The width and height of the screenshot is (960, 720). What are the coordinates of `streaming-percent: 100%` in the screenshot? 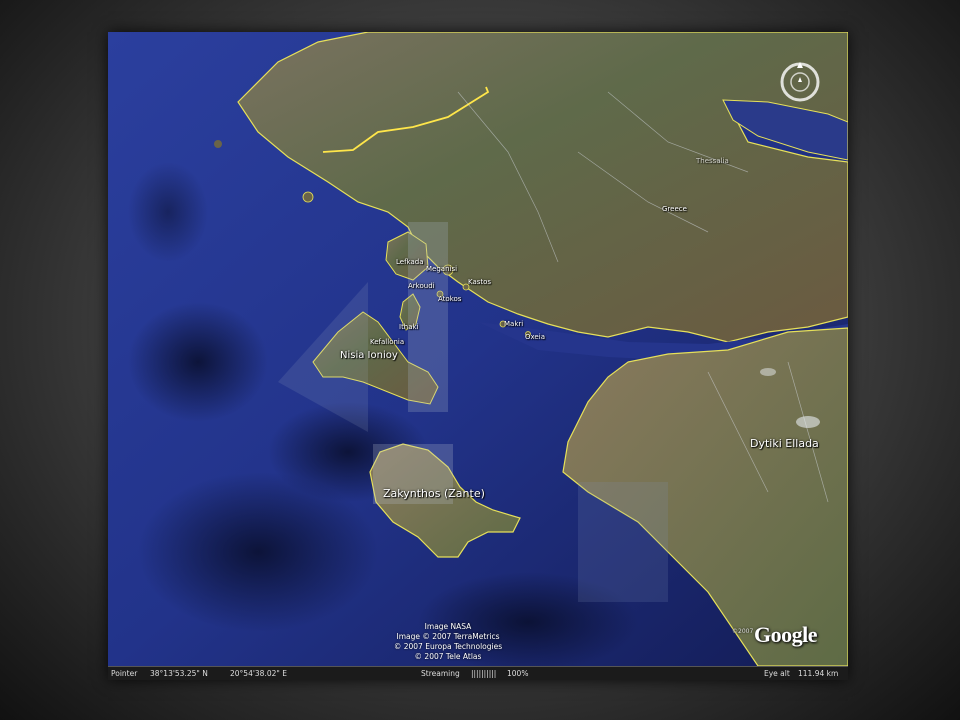 It's located at (518, 673).